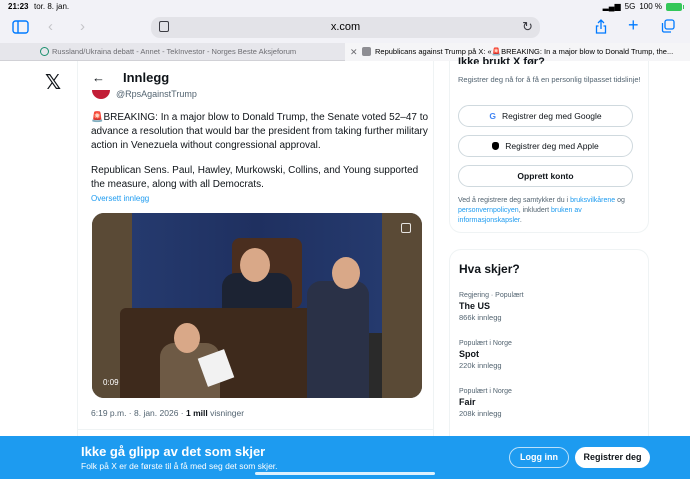  I want to click on status-time: 21:23, so click(18, 6).